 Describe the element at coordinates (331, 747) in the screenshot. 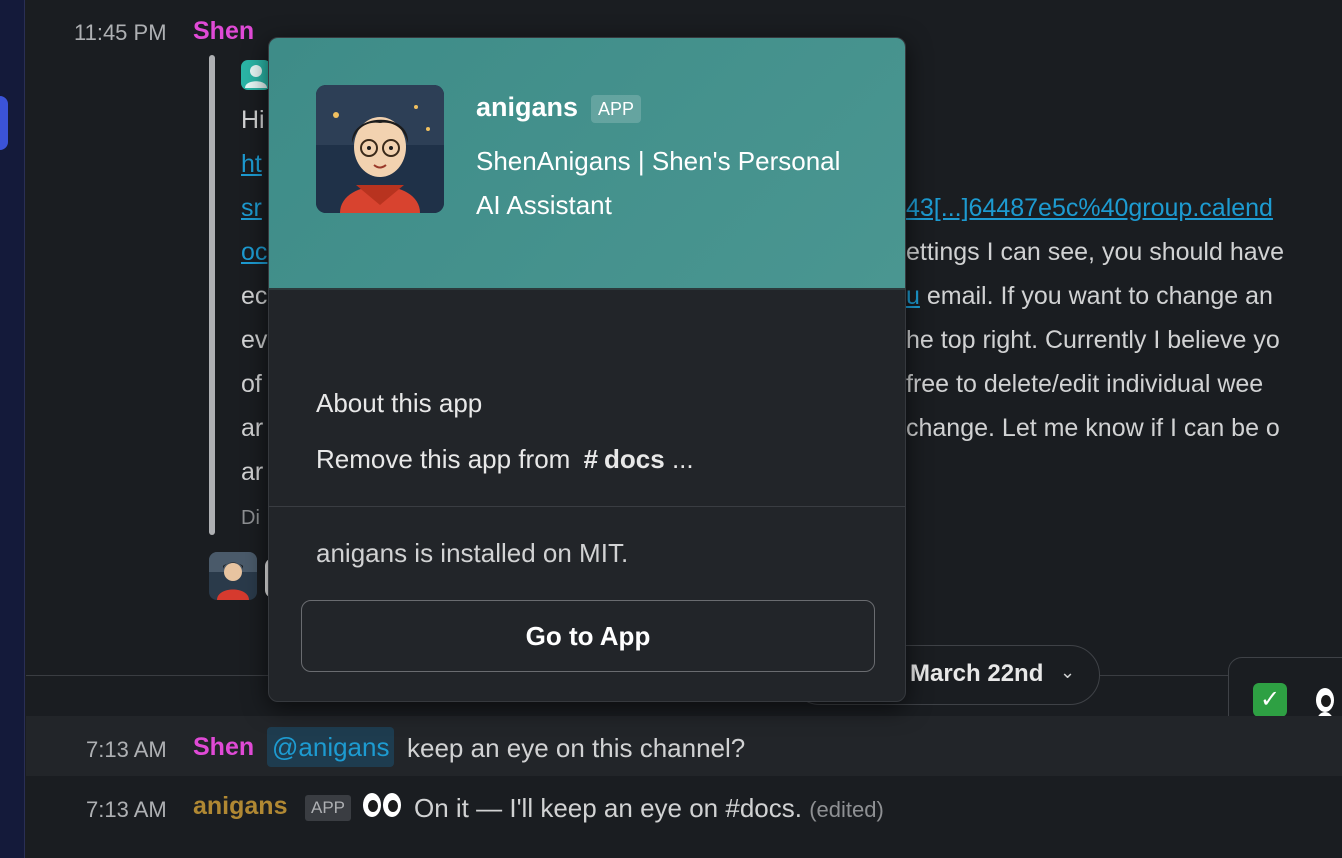

I see `user-mention: @anigans` at that location.